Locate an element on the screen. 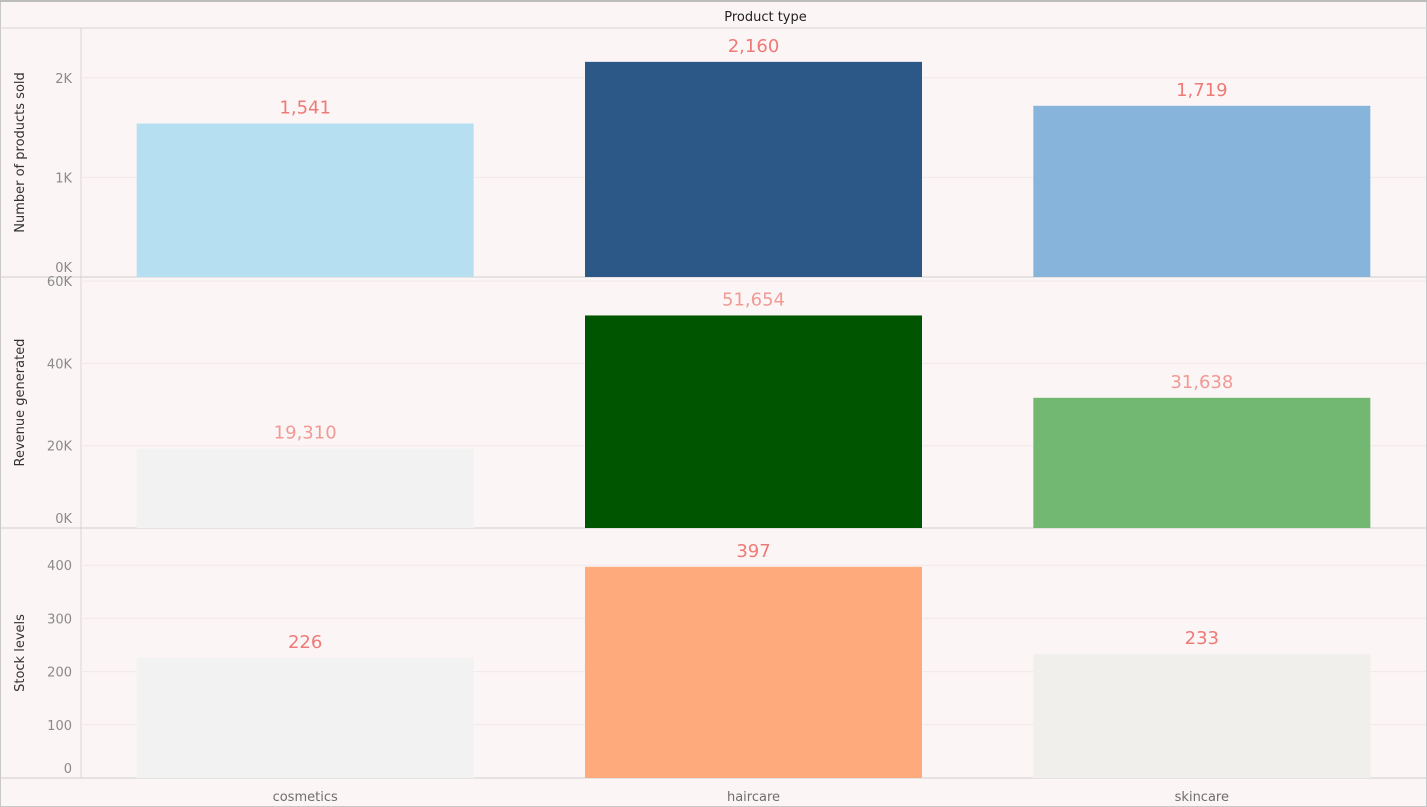 The image size is (1427, 807). y-axis-label: Revenue generated is located at coordinates (20, 403).